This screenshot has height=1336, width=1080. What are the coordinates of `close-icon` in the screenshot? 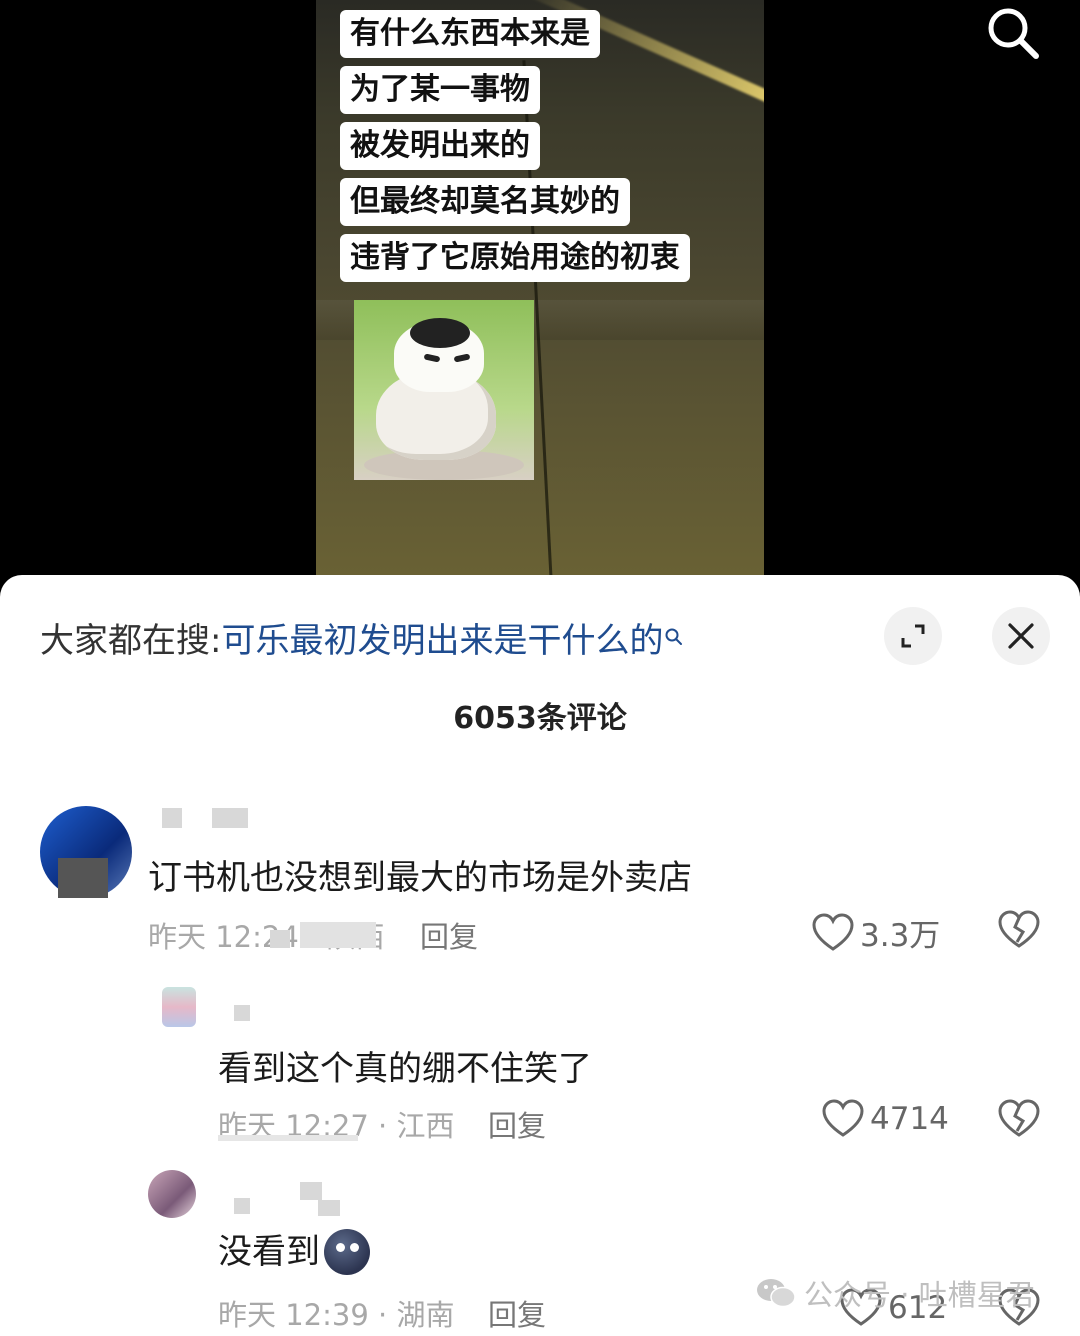 It's located at (1021, 636).